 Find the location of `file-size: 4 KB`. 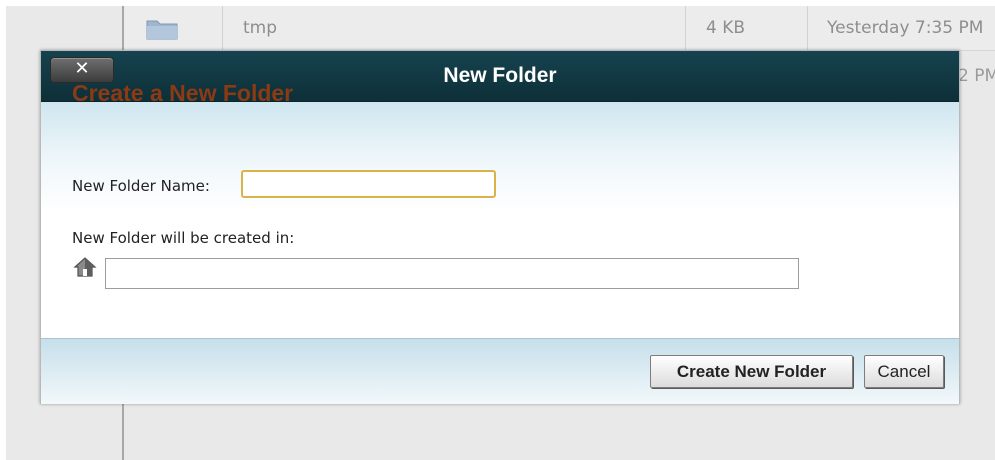

file-size: 4 KB is located at coordinates (726, 28).